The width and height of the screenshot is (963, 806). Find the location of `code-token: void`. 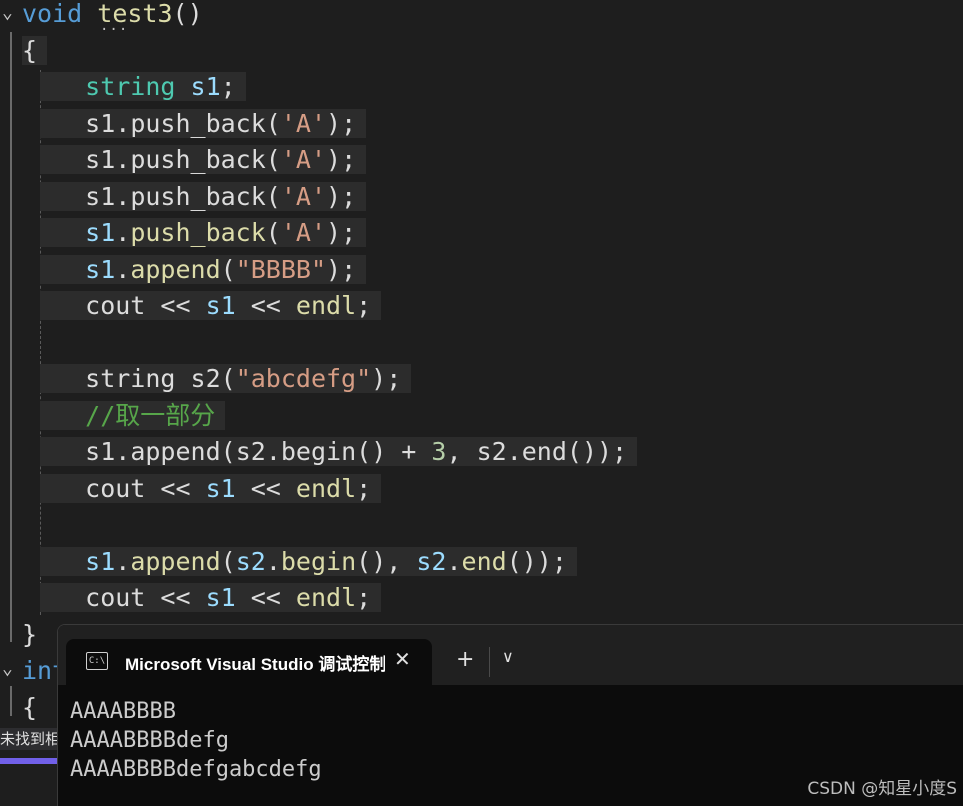

code-token: void is located at coordinates (52, 14).